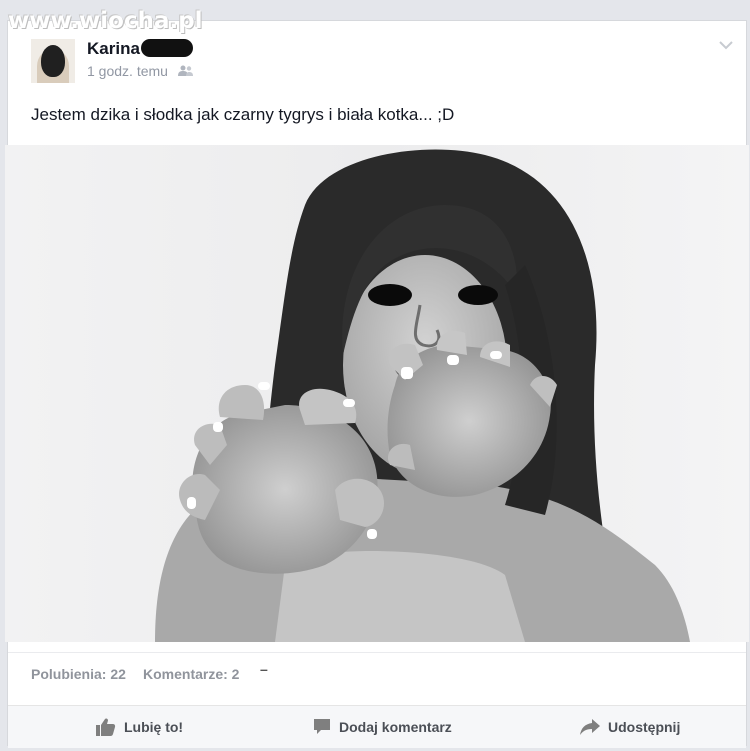  I want to click on post-timestamp: 1 godz. temu, so click(127, 71).